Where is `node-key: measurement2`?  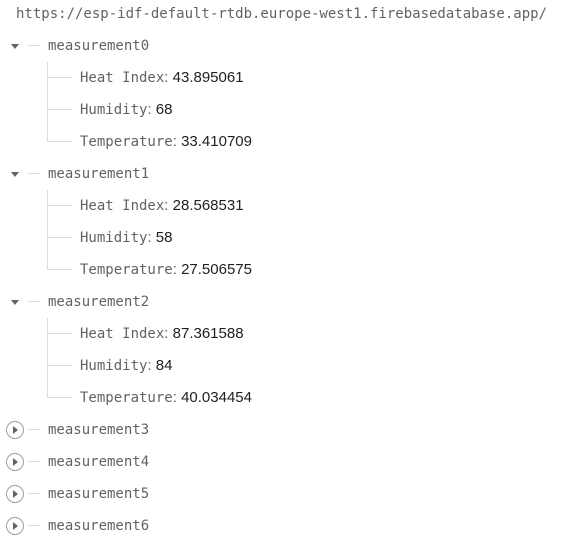 node-key: measurement2 is located at coordinates (98, 302).